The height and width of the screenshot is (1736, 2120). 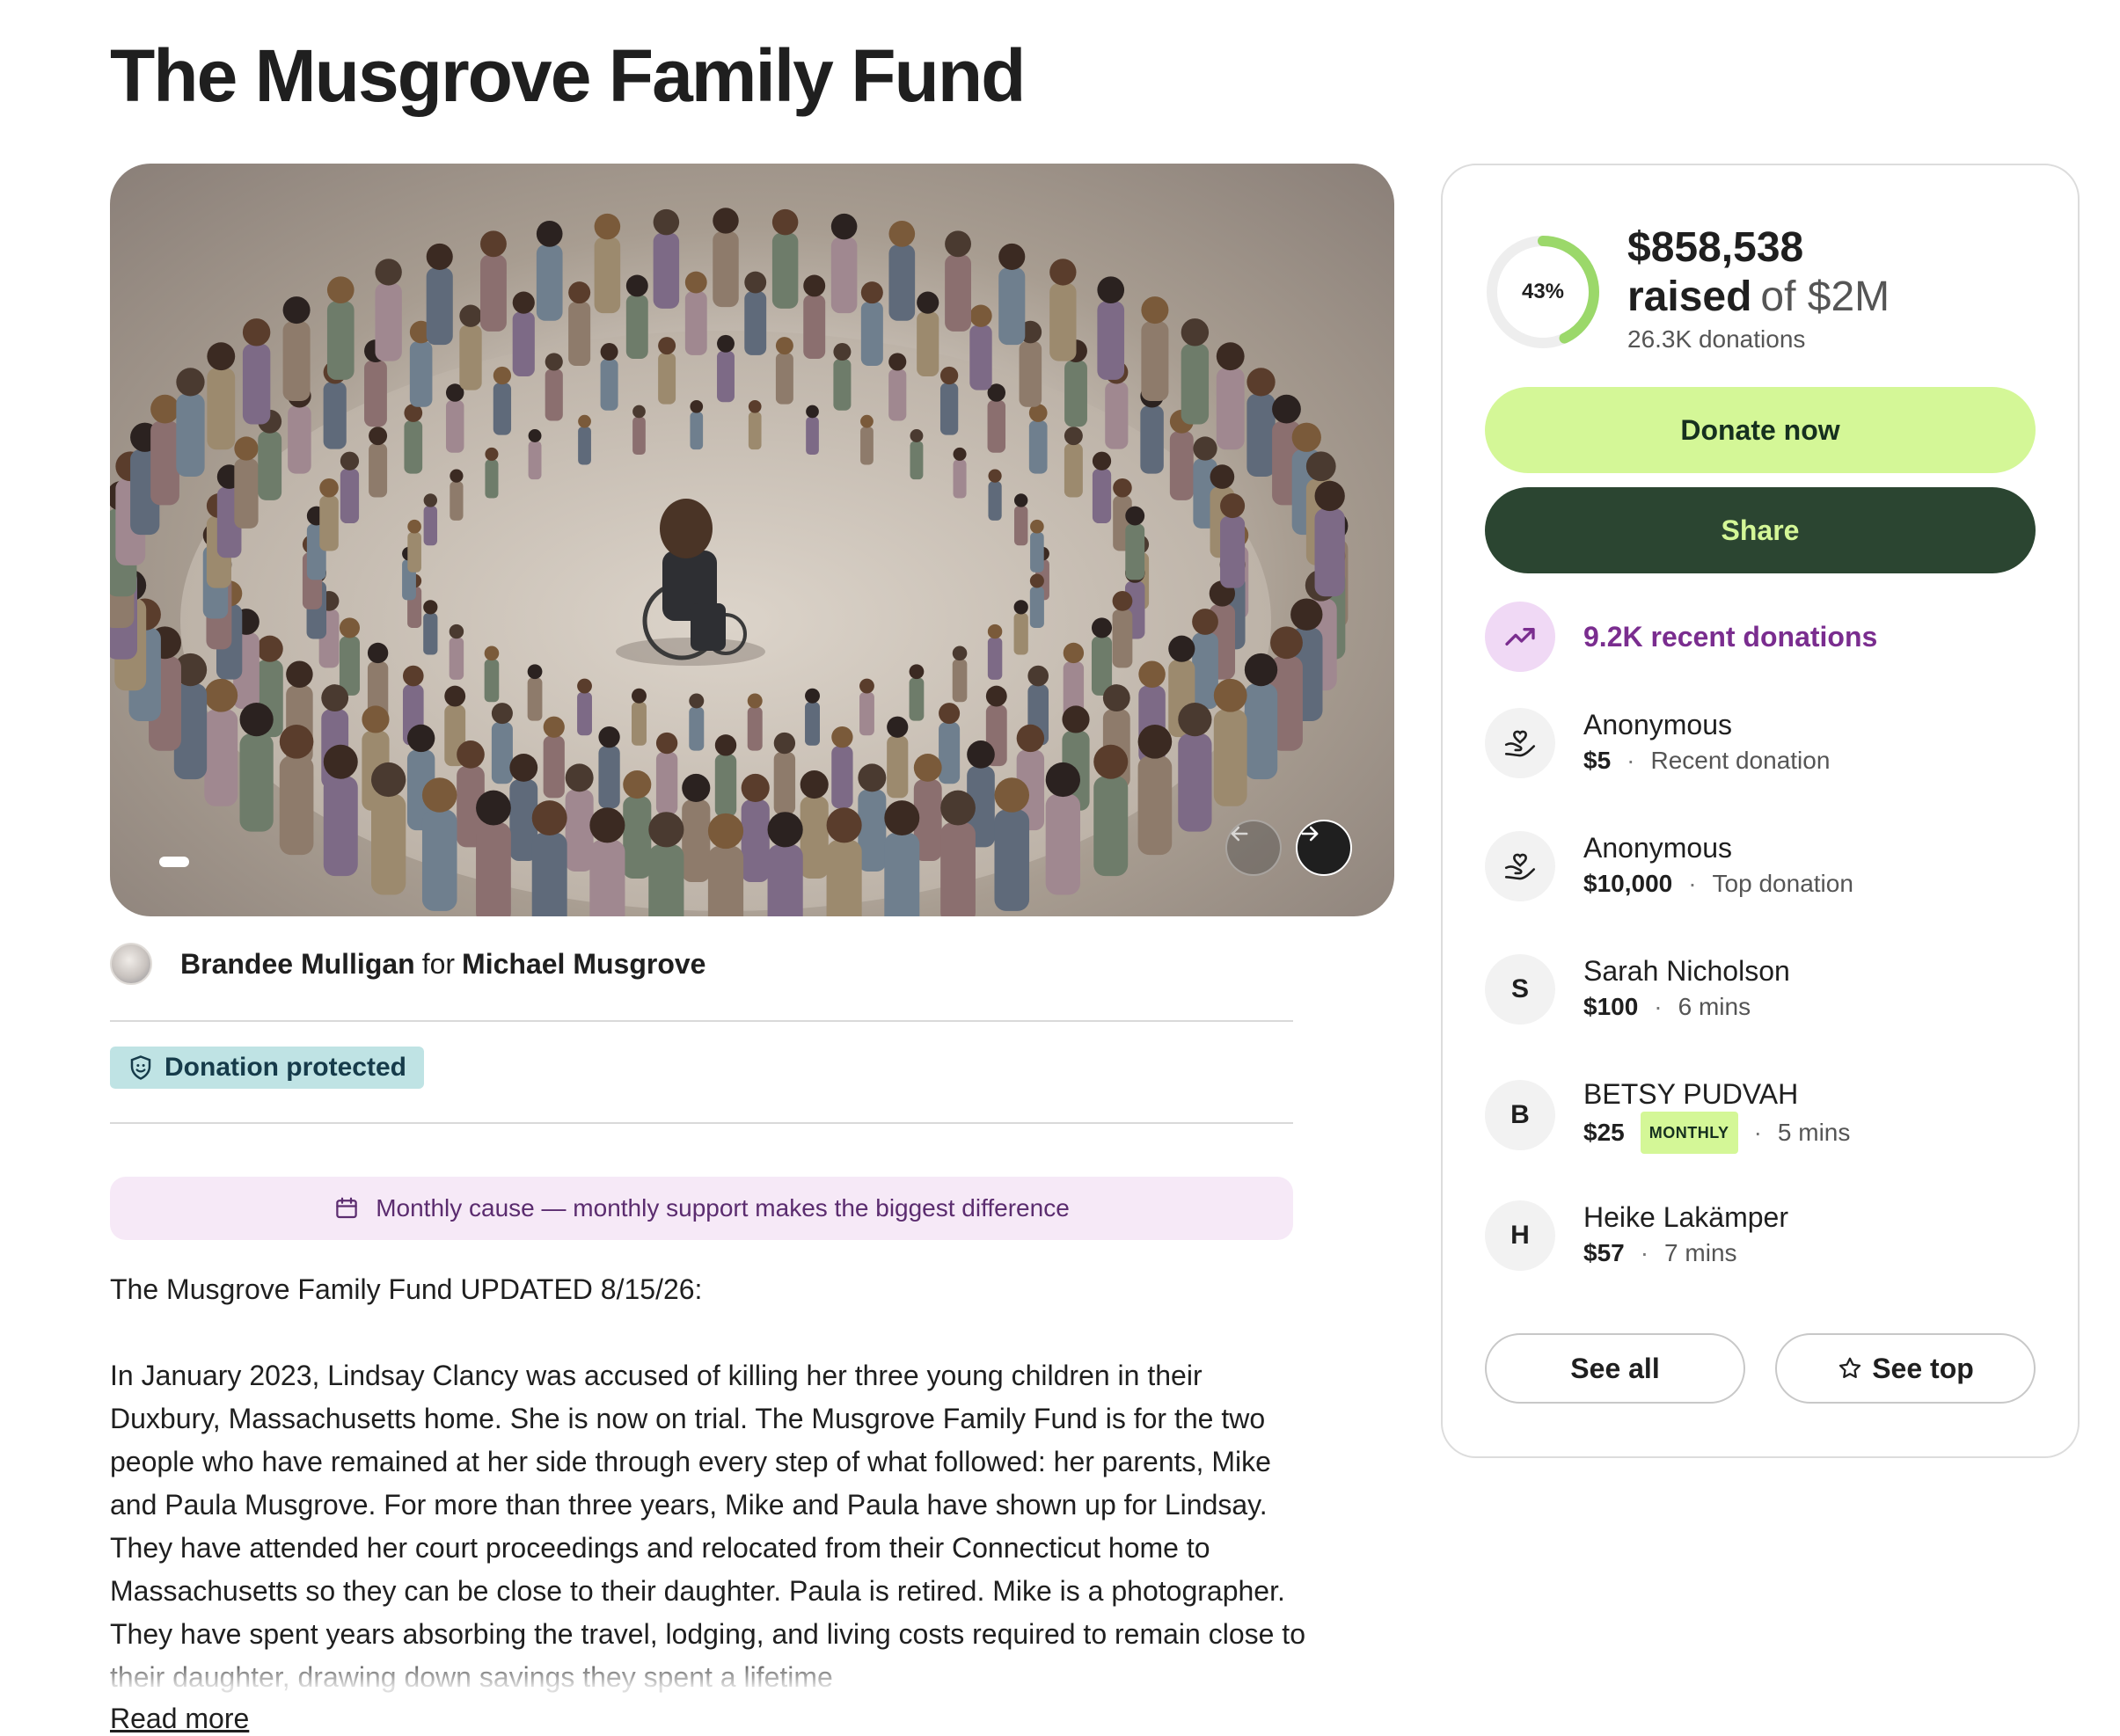 What do you see at coordinates (179, 1719) in the screenshot?
I see `read-more-link: Read more` at bounding box center [179, 1719].